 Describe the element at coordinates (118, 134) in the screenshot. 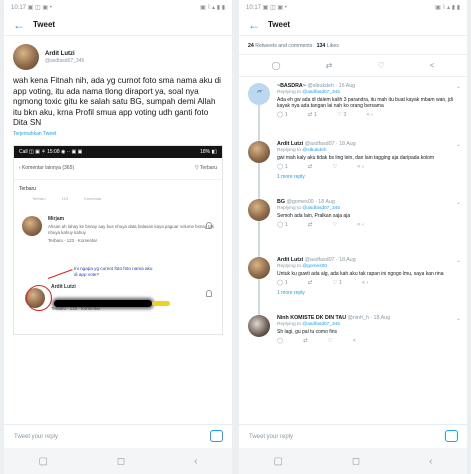

I see `translate-link: Terjemahkan Tweet` at that location.